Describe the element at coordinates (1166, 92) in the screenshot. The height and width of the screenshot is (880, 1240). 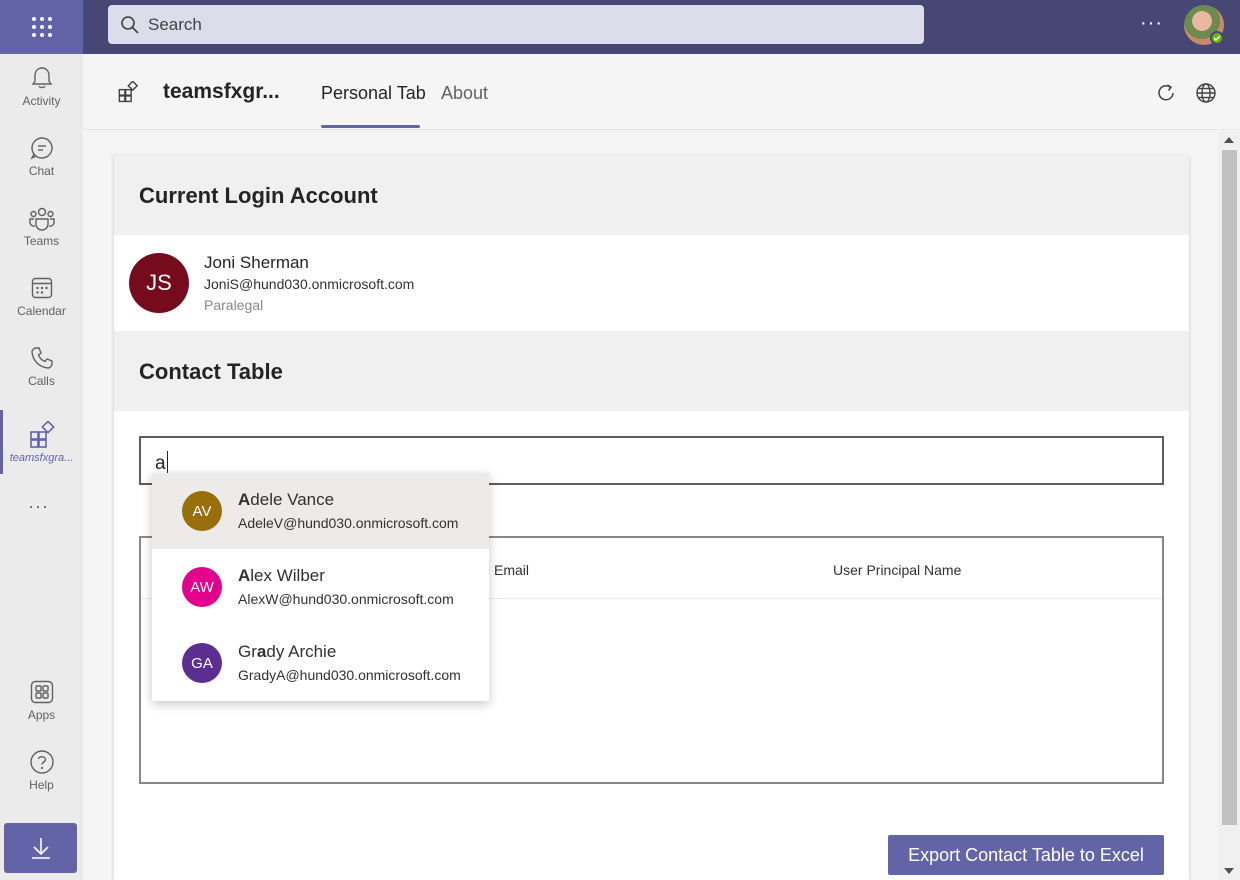
I see `refresh-icon` at that location.